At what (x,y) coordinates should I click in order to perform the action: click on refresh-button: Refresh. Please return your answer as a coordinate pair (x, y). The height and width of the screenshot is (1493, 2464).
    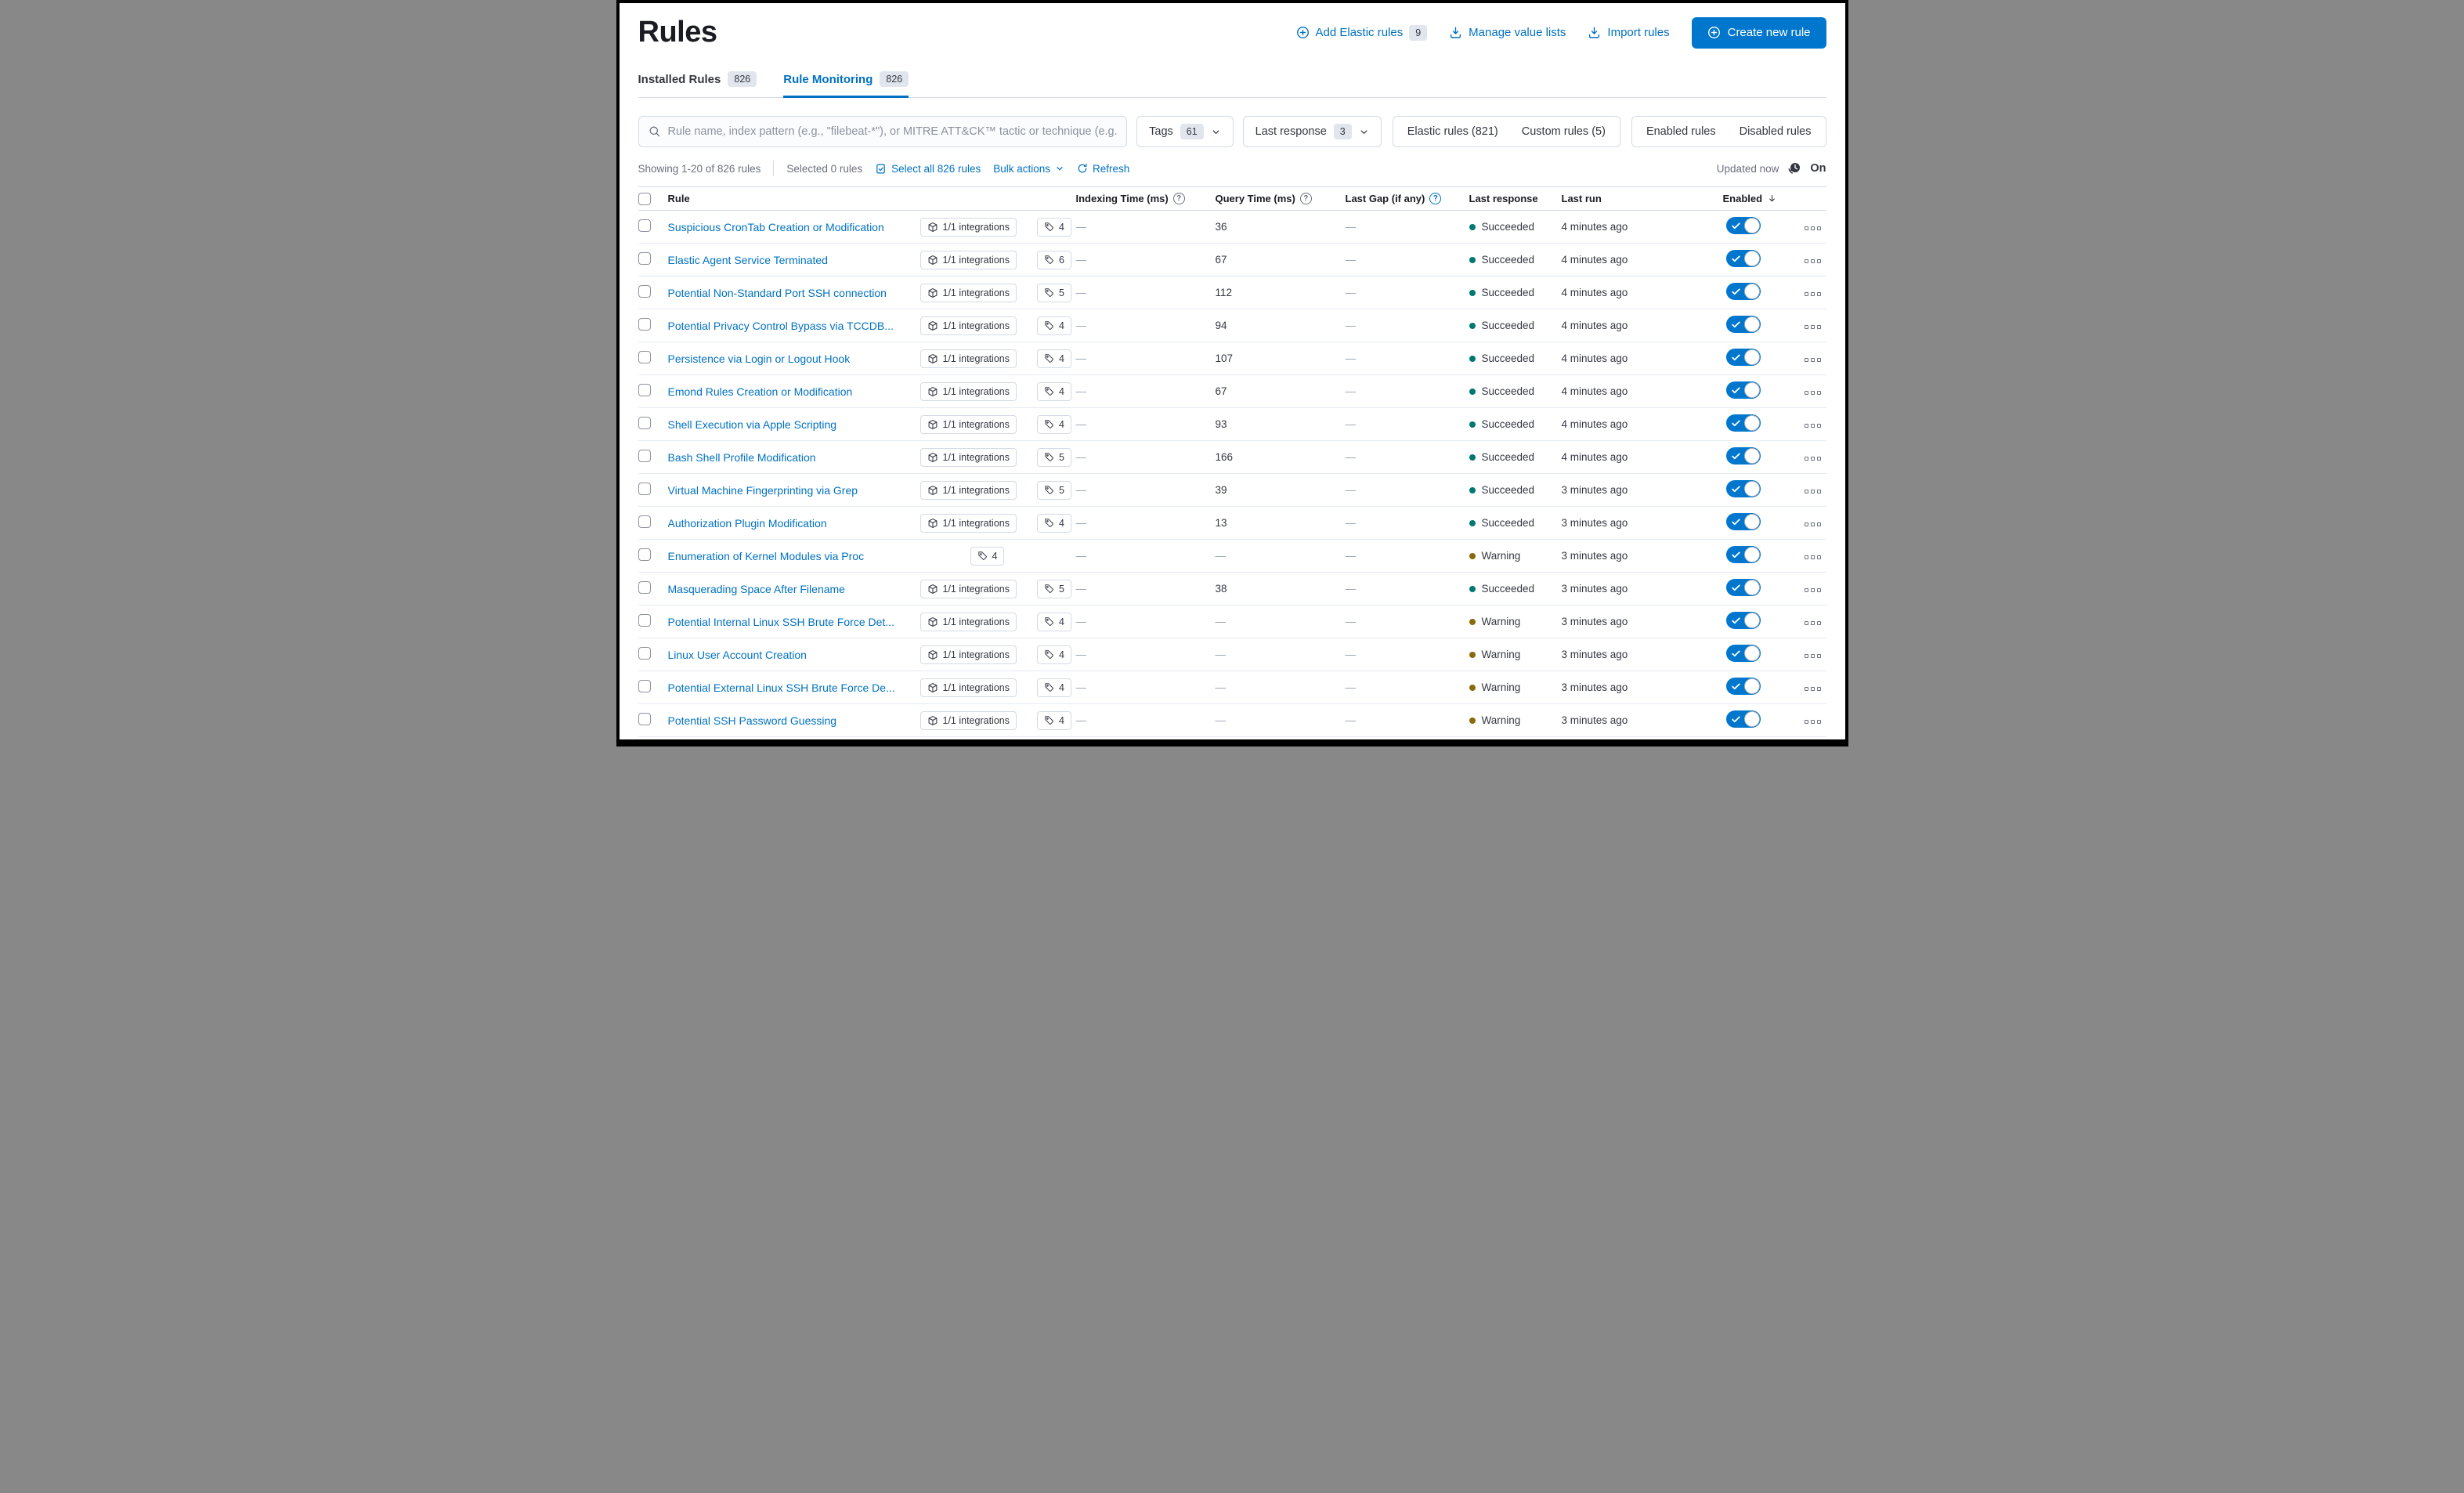
    Looking at the image, I should click on (1103, 169).